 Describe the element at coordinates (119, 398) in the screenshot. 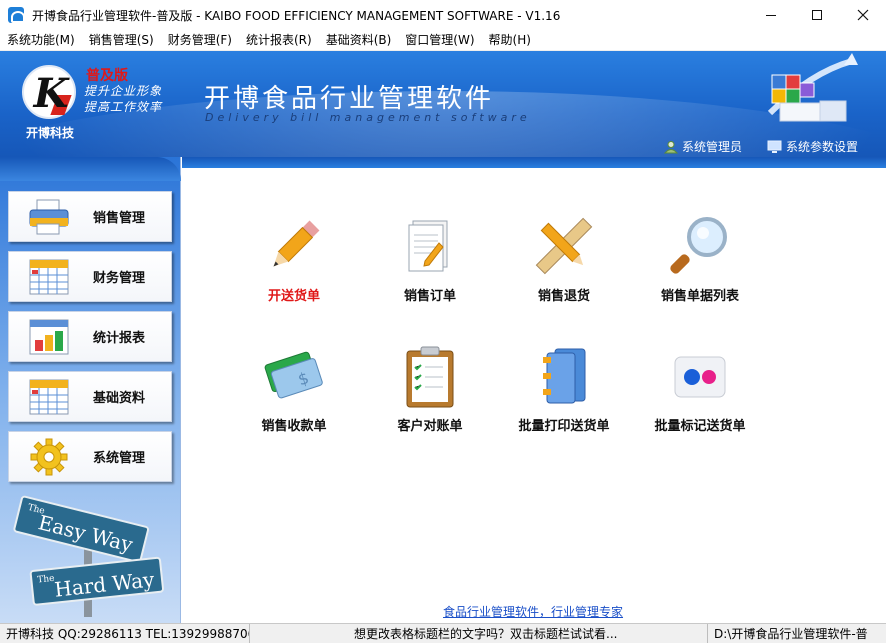

I see `sidebar-item-basic-data-label: 基础资料` at that location.